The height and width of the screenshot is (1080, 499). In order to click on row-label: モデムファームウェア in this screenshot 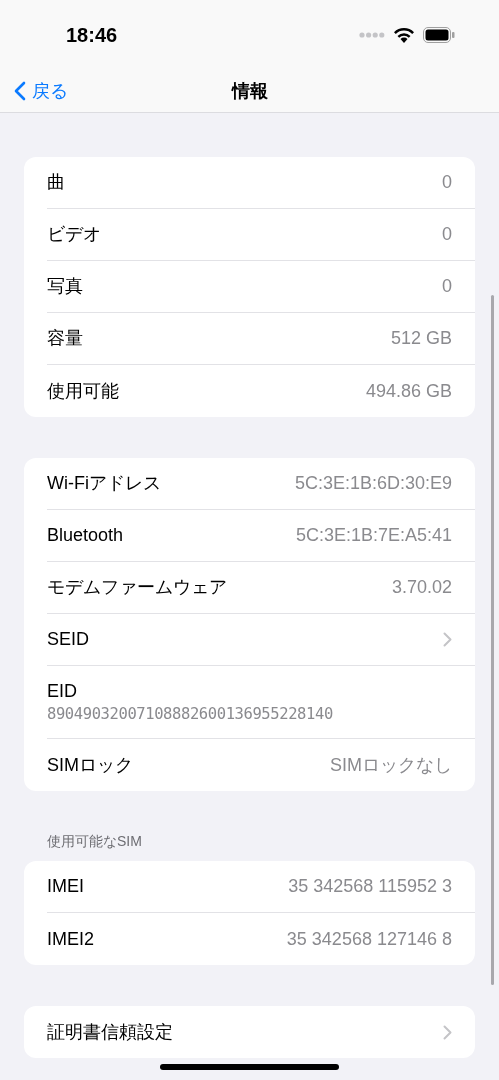, I will do `click(137, 587)`.